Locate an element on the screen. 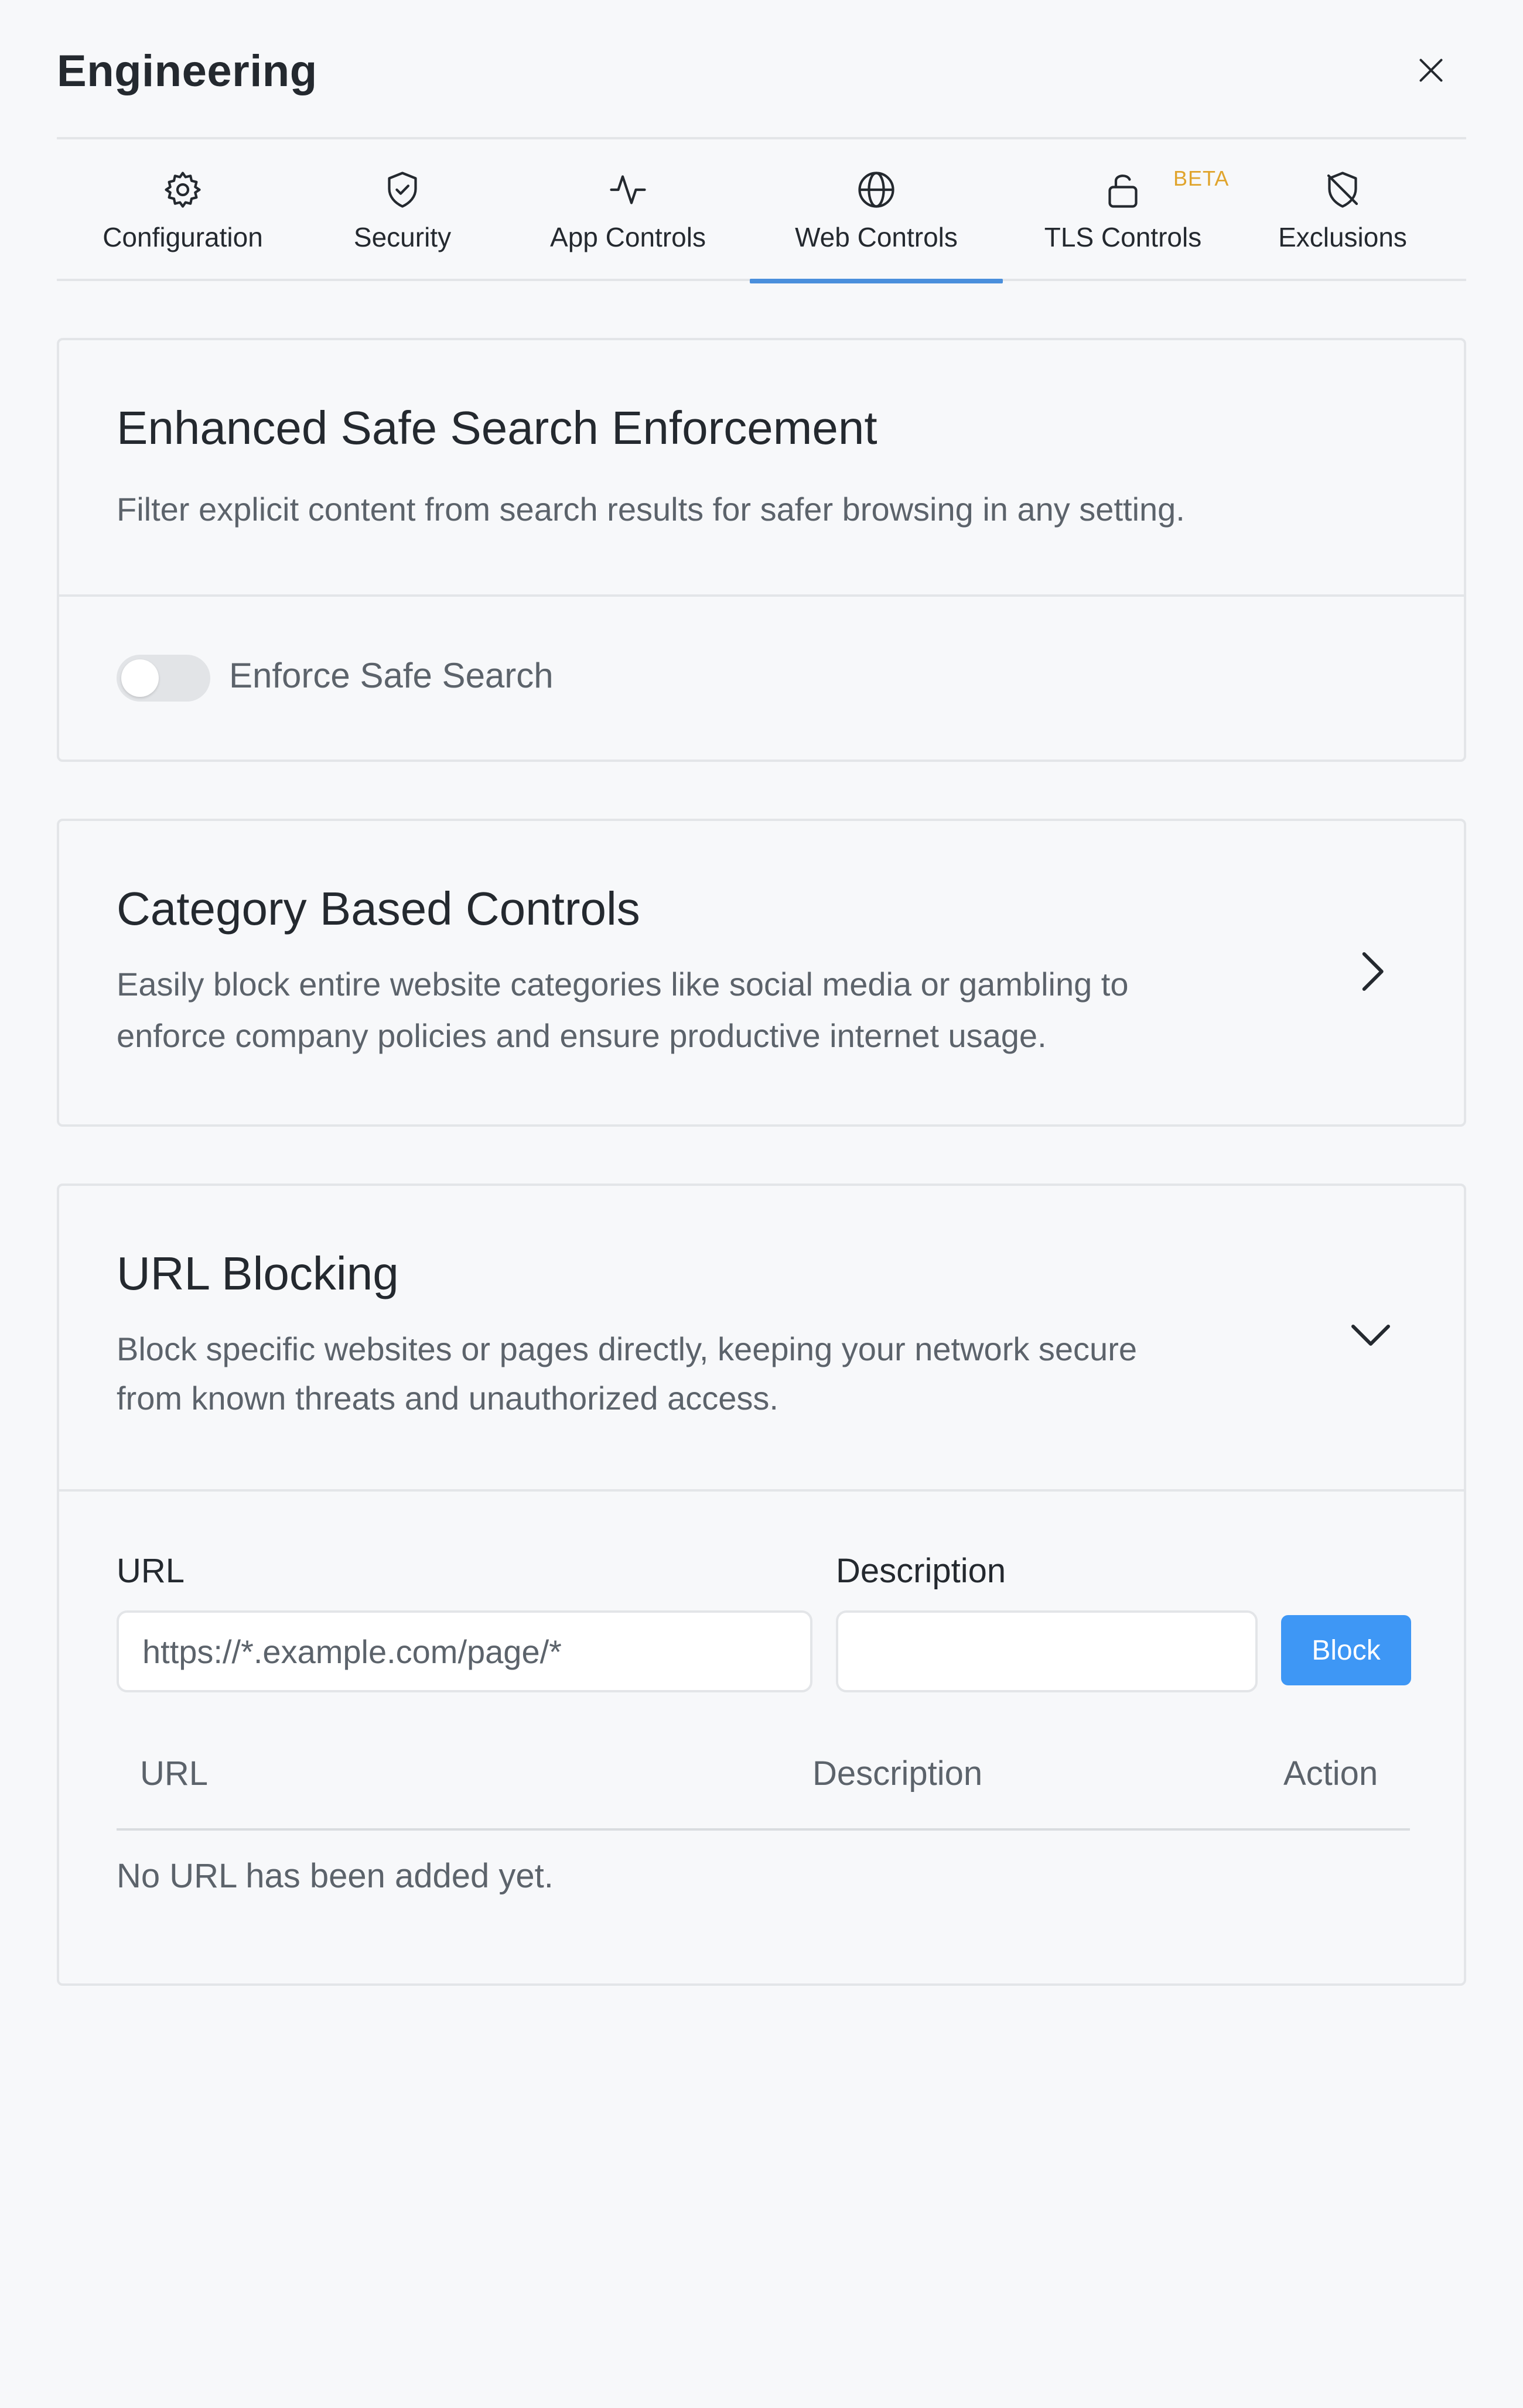  tab-label: Security is located at coordinates (402, 237).